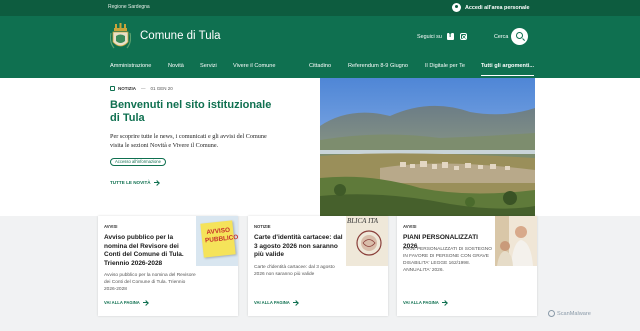  What do you see at coordinates (363, 221) in the screenshot?
I see `thumbnail-text: BLICA ITA` at bounding box center [363, 221].